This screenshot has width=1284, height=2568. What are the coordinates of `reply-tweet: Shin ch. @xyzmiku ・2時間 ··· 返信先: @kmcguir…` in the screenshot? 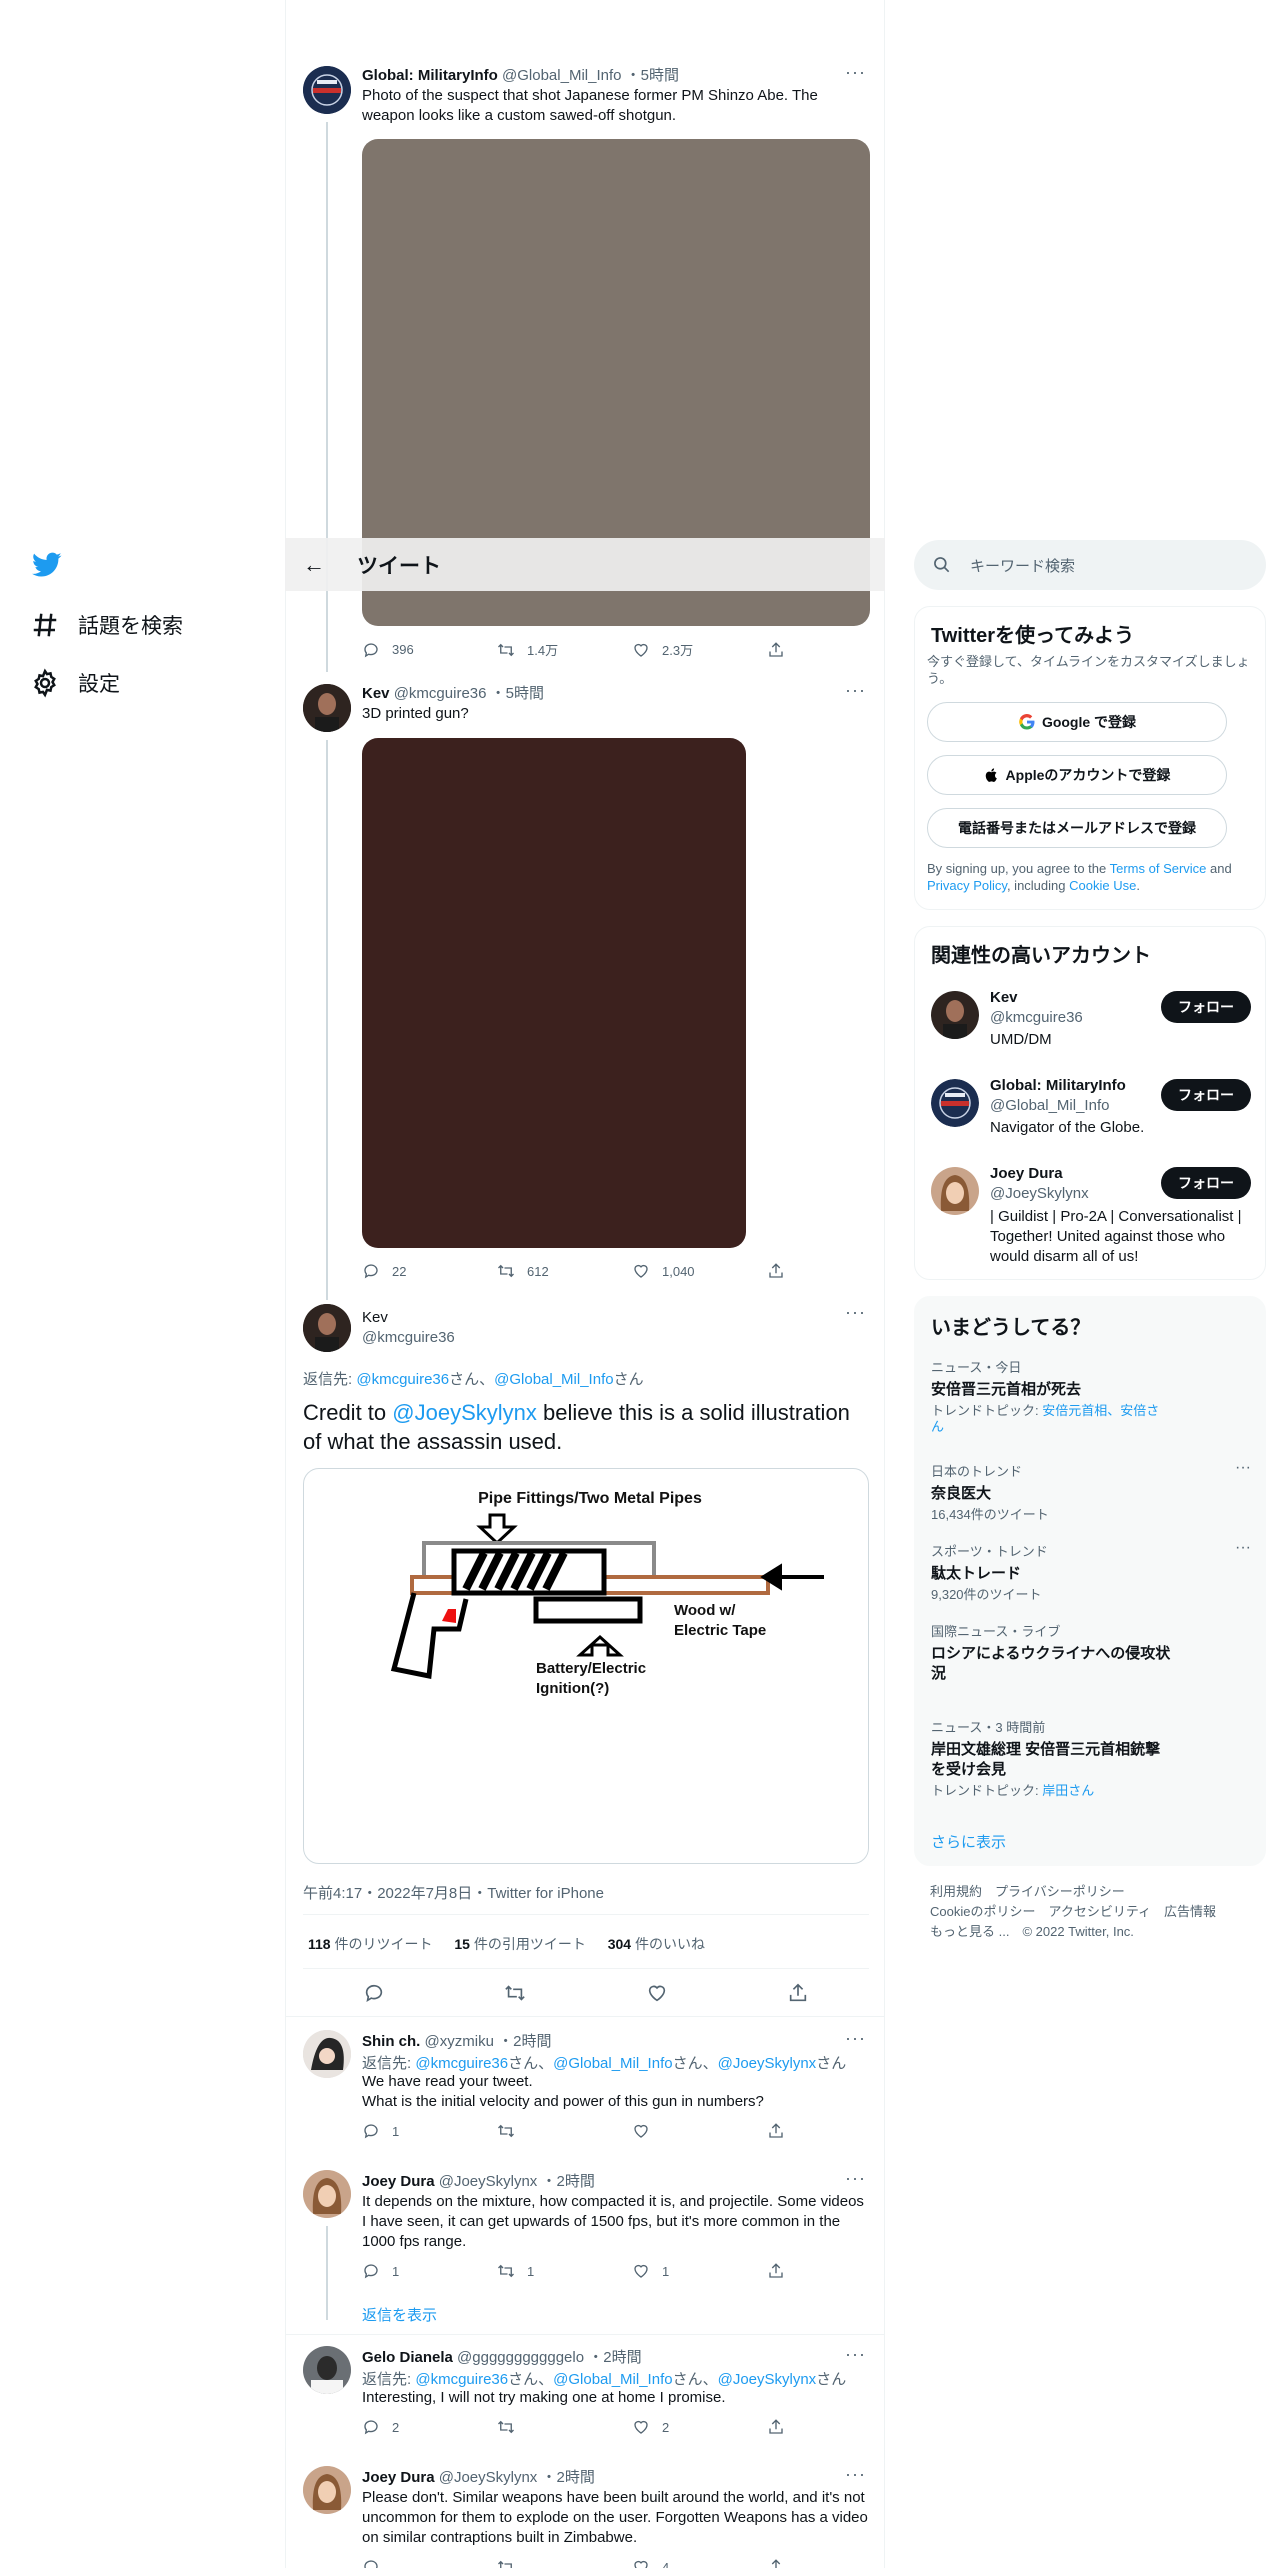 It's located at (585, 2089).